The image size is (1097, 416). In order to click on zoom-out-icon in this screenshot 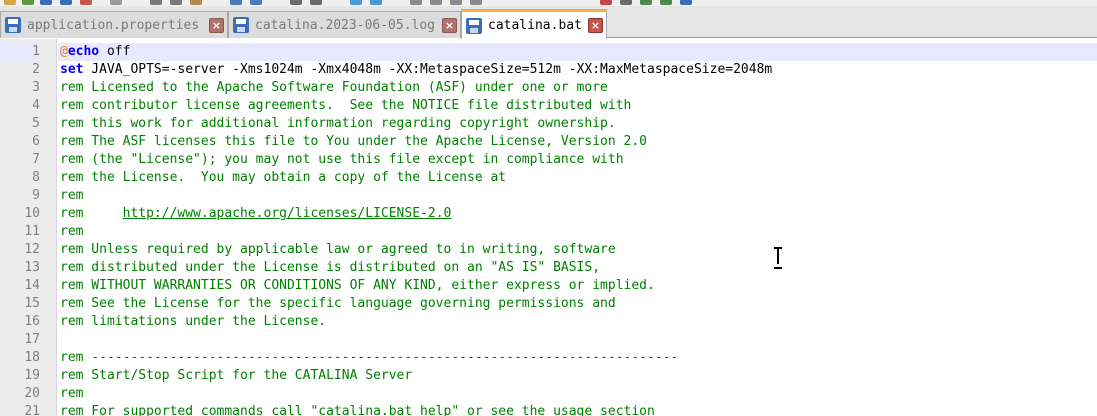, I will do `click(376, 2)`.